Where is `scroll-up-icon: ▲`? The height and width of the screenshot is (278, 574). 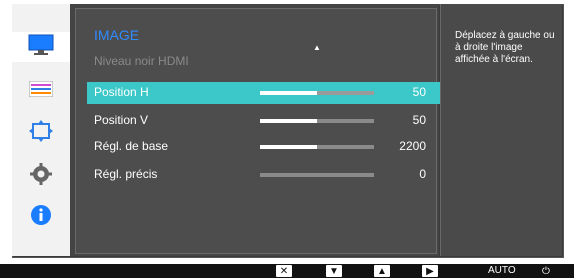 scroll-up-icon: ▲ is located at coordinates (317, 47).